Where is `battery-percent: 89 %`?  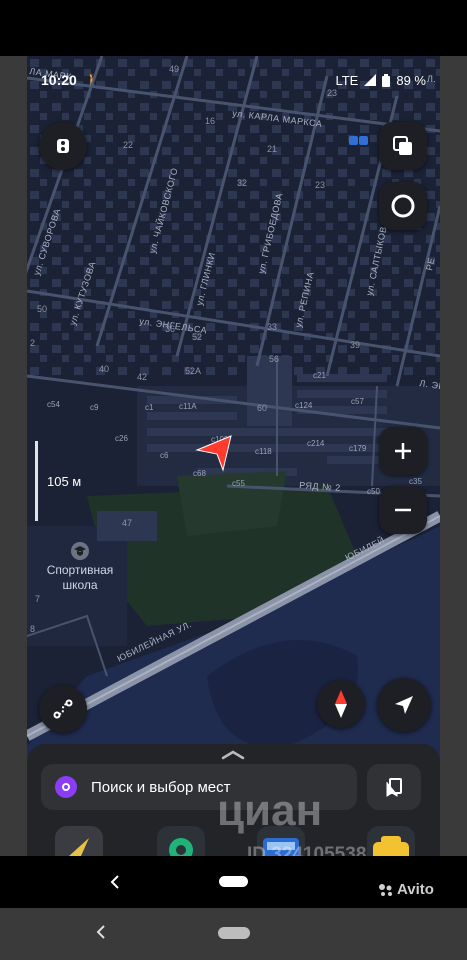
battery-percent: 89 % is located at coordinates (411, 80).